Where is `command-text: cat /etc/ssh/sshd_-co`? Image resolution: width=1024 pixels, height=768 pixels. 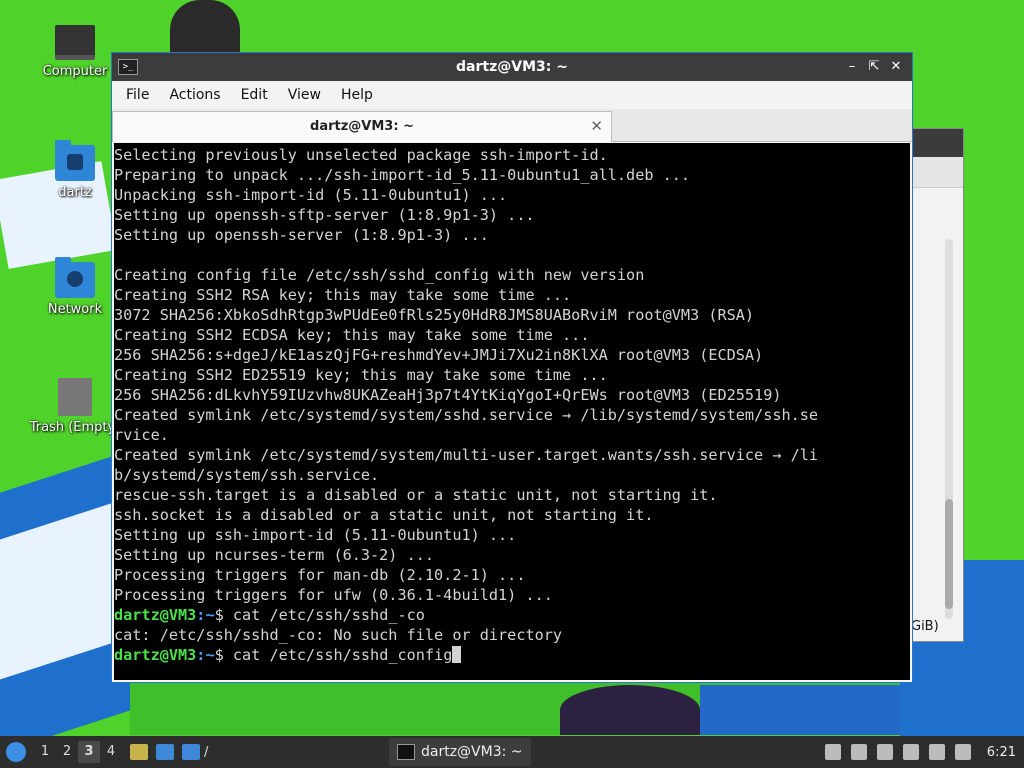 command-text: cat /etc/ssh/sshd_-co is located at coordinates (324, 615).